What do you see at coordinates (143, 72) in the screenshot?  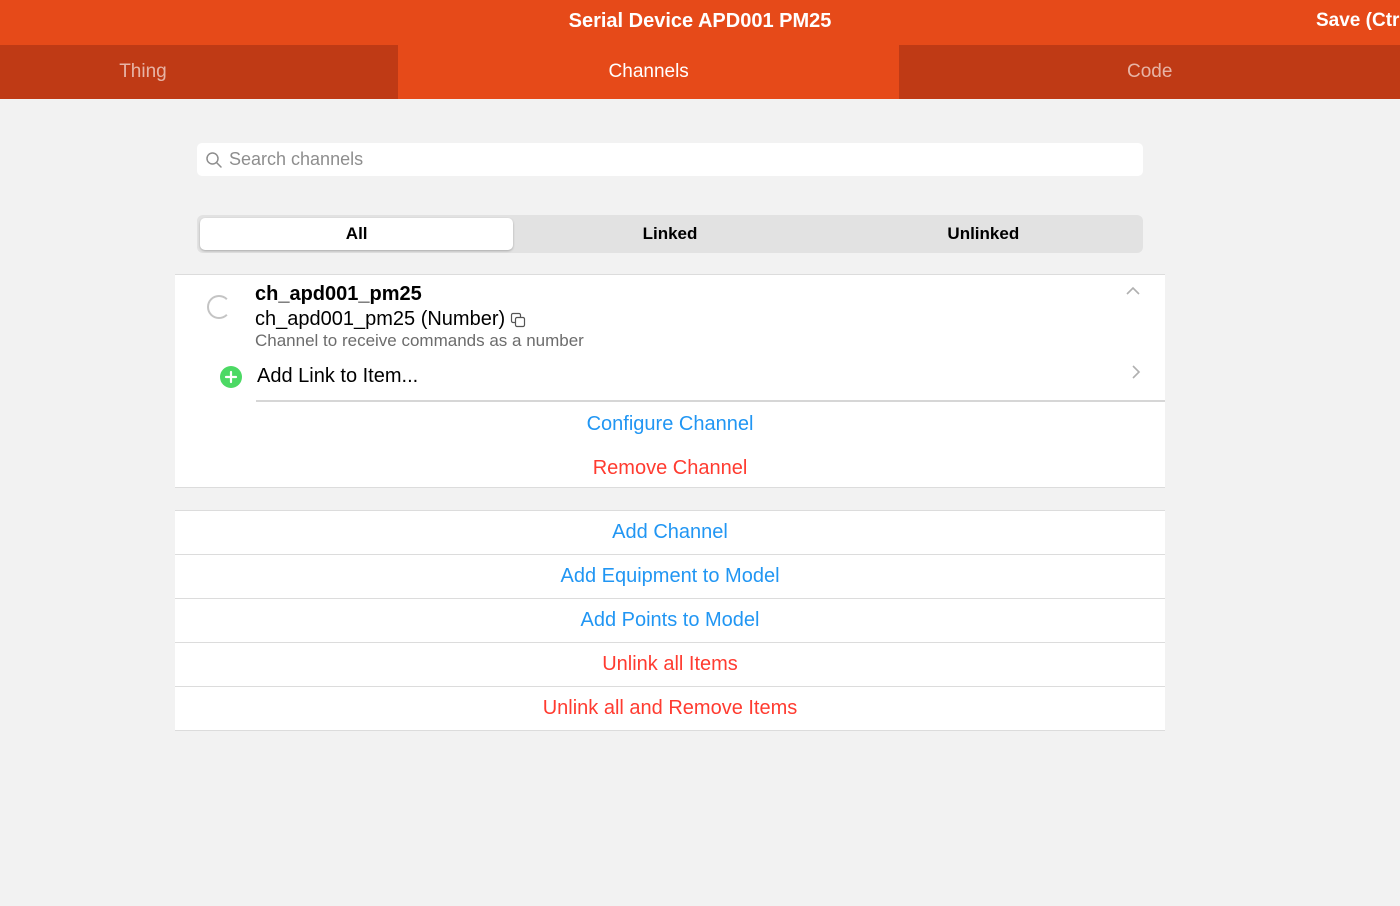 I see `tab-thing: Thing` at bounding box center [143, 72].